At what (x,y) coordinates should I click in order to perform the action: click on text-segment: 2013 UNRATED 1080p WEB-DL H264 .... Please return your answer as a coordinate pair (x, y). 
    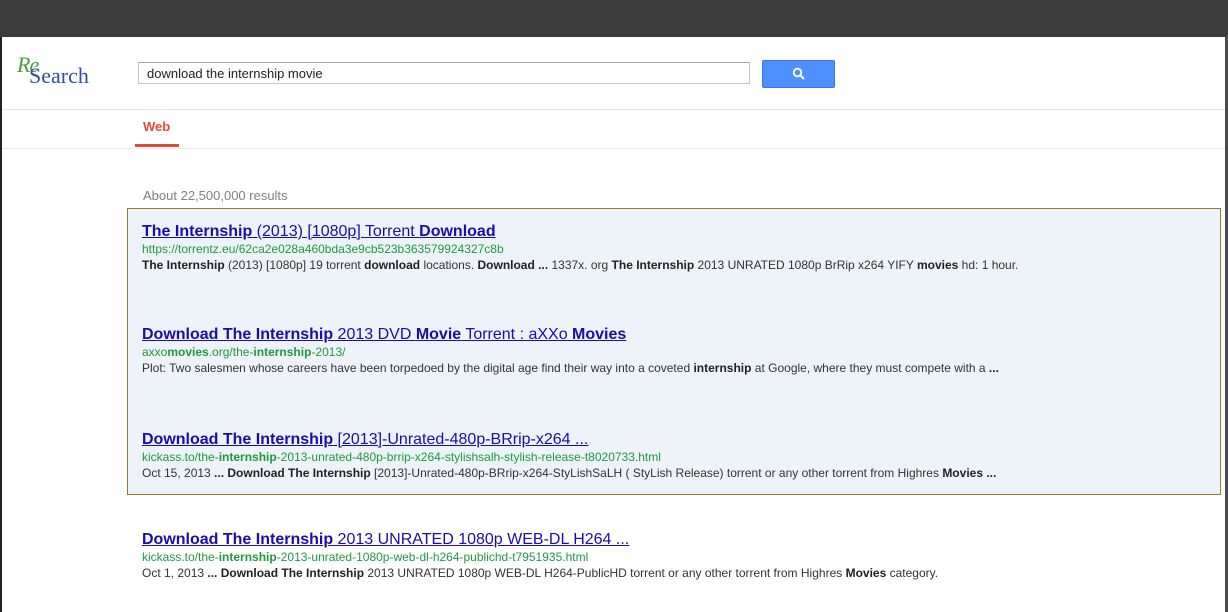
    Looking at the image, I should click on (481, 539).